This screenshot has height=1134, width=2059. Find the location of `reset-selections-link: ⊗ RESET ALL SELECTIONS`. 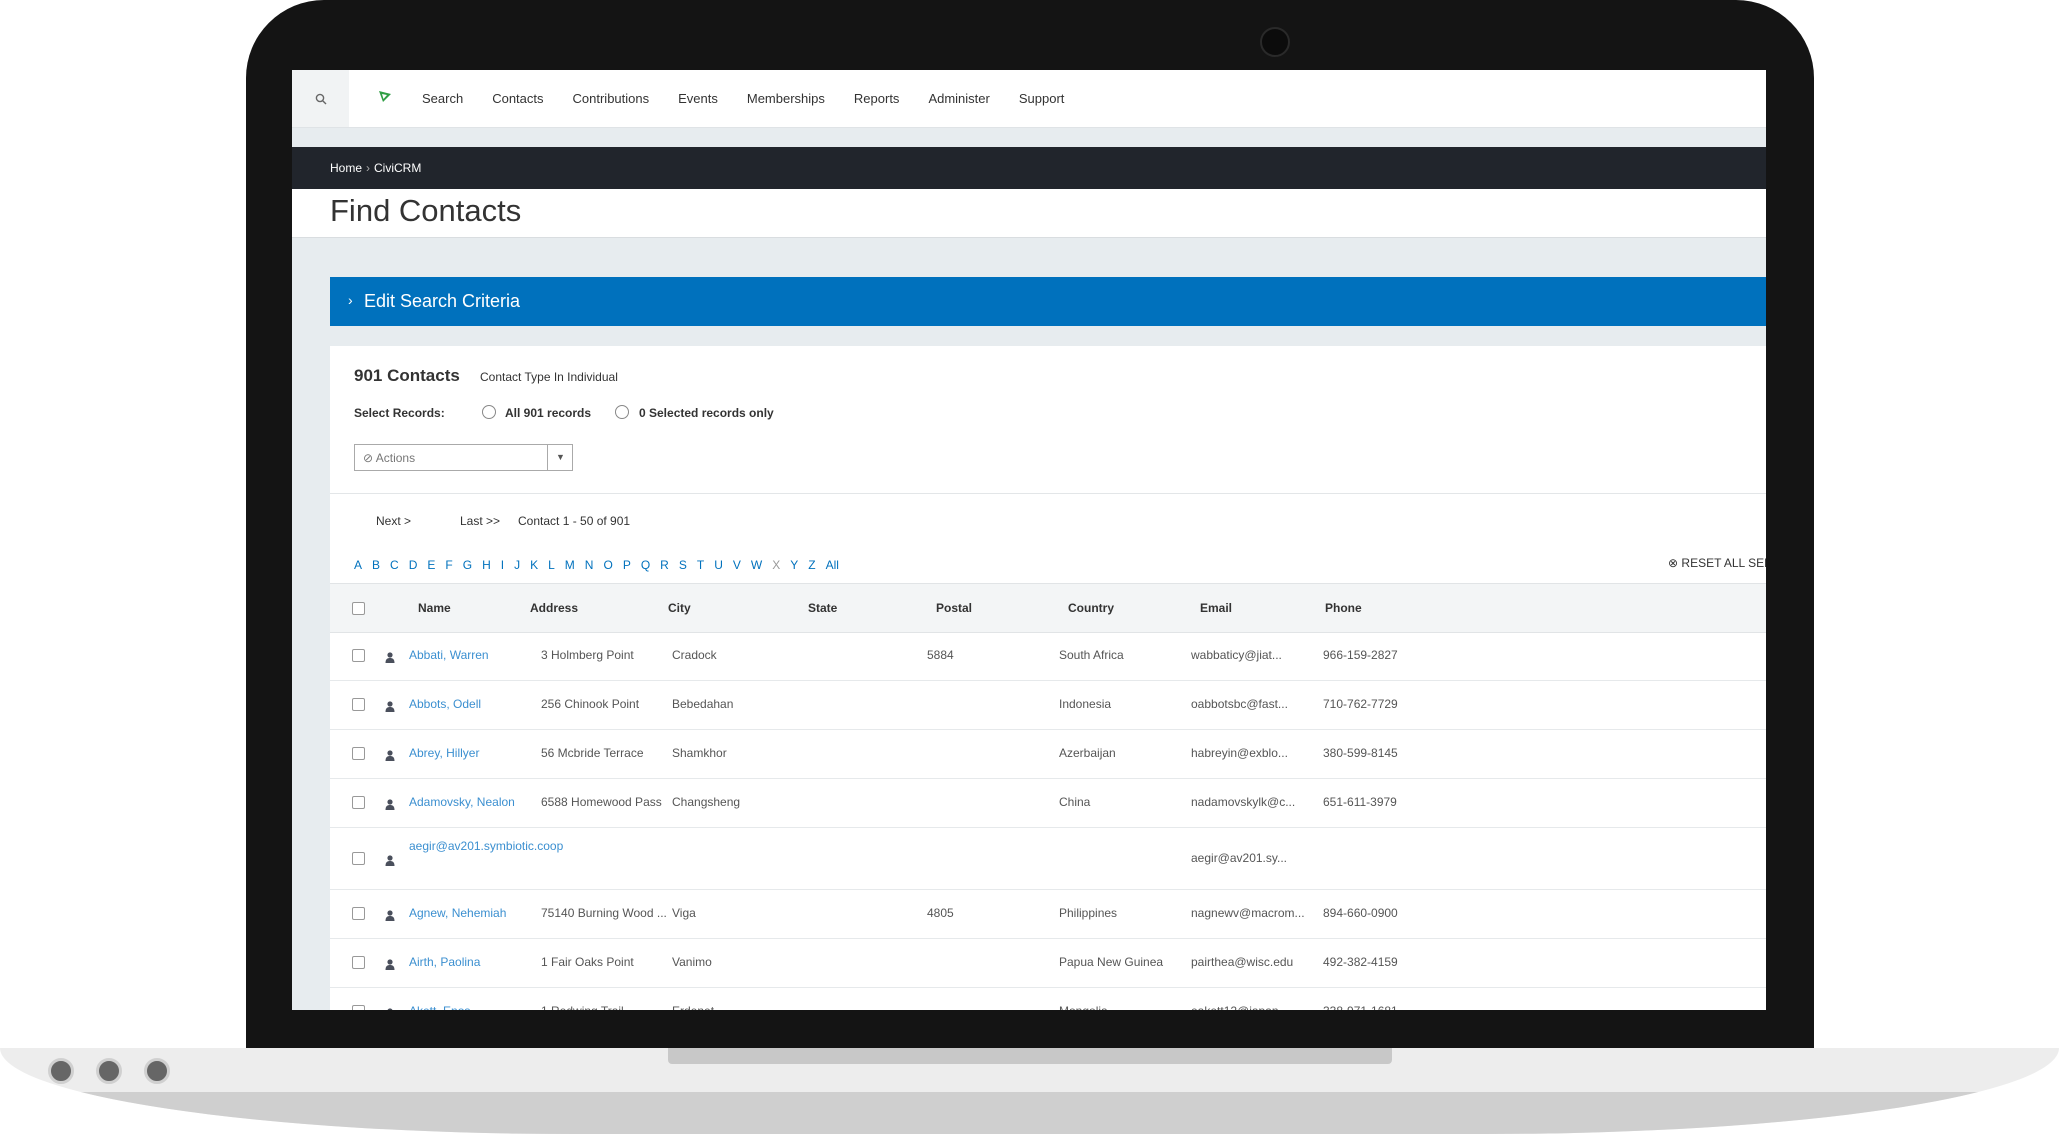

reset-selections-link: ⊗ RESET ALL SELECTIONS is located at coordinates (1717, 563).